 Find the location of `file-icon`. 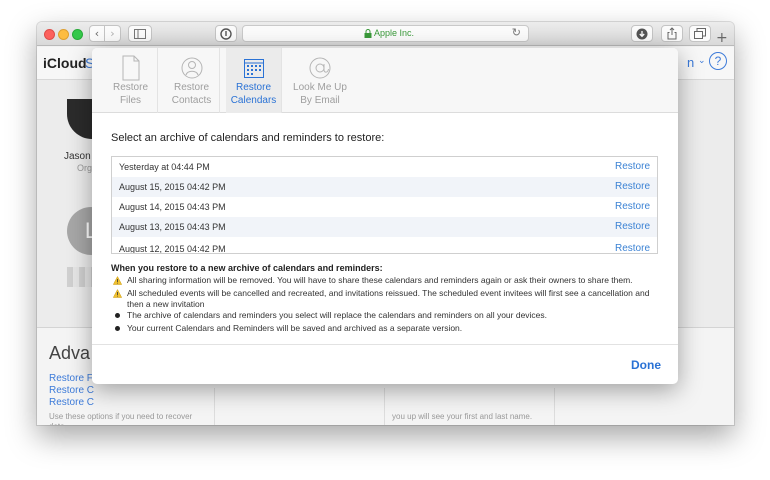

file-icon is located at coordinates (130, 68).